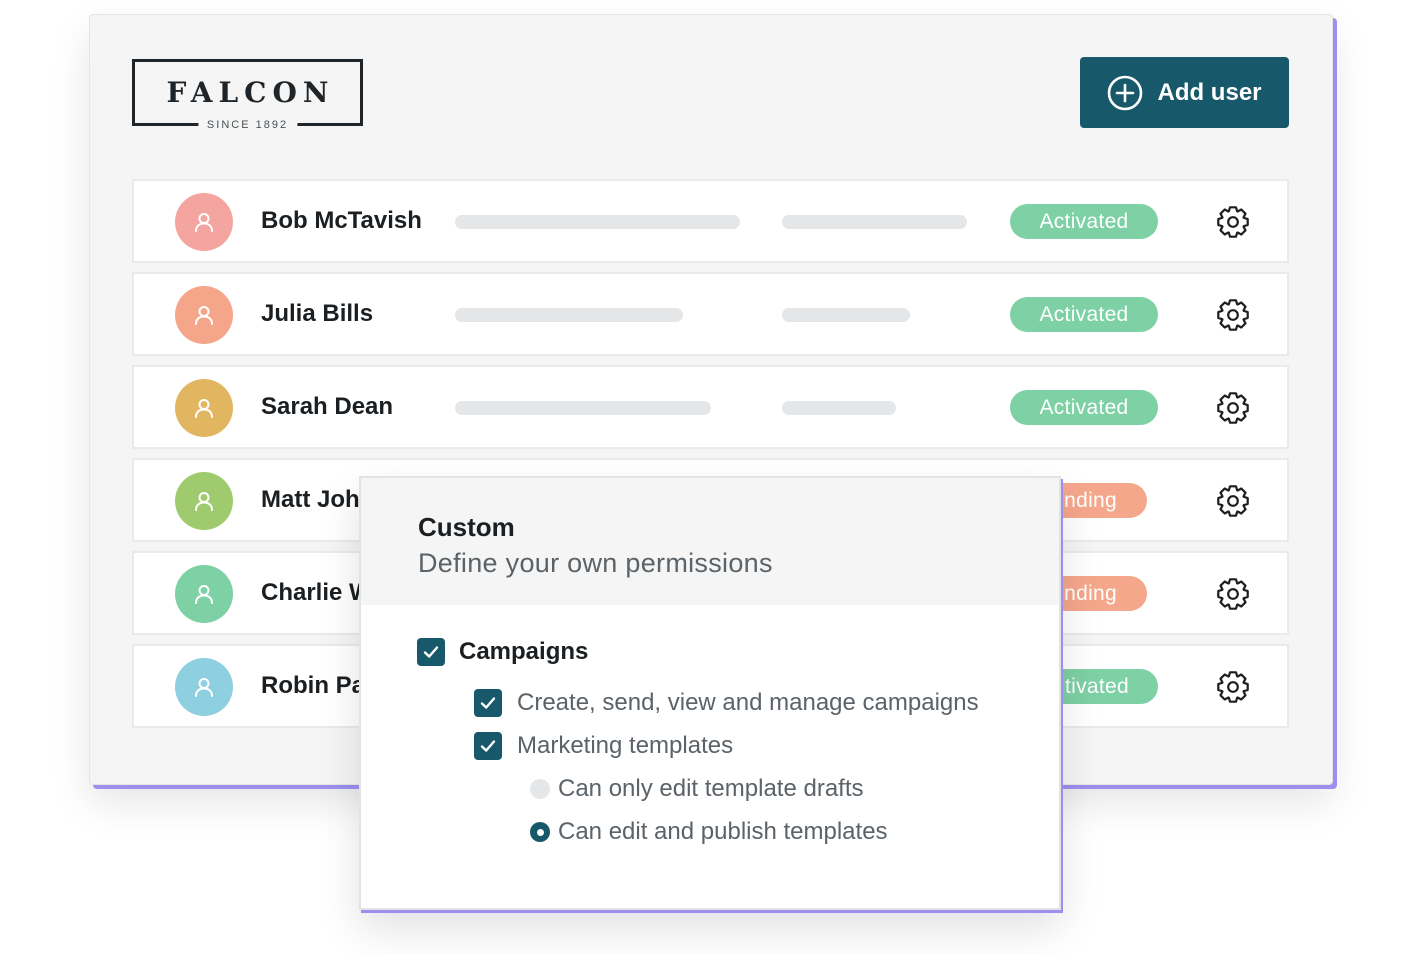  Describe the element at coordinates (313, 685) in the screenshot. I see `user-name: Robin Pa` at that location.